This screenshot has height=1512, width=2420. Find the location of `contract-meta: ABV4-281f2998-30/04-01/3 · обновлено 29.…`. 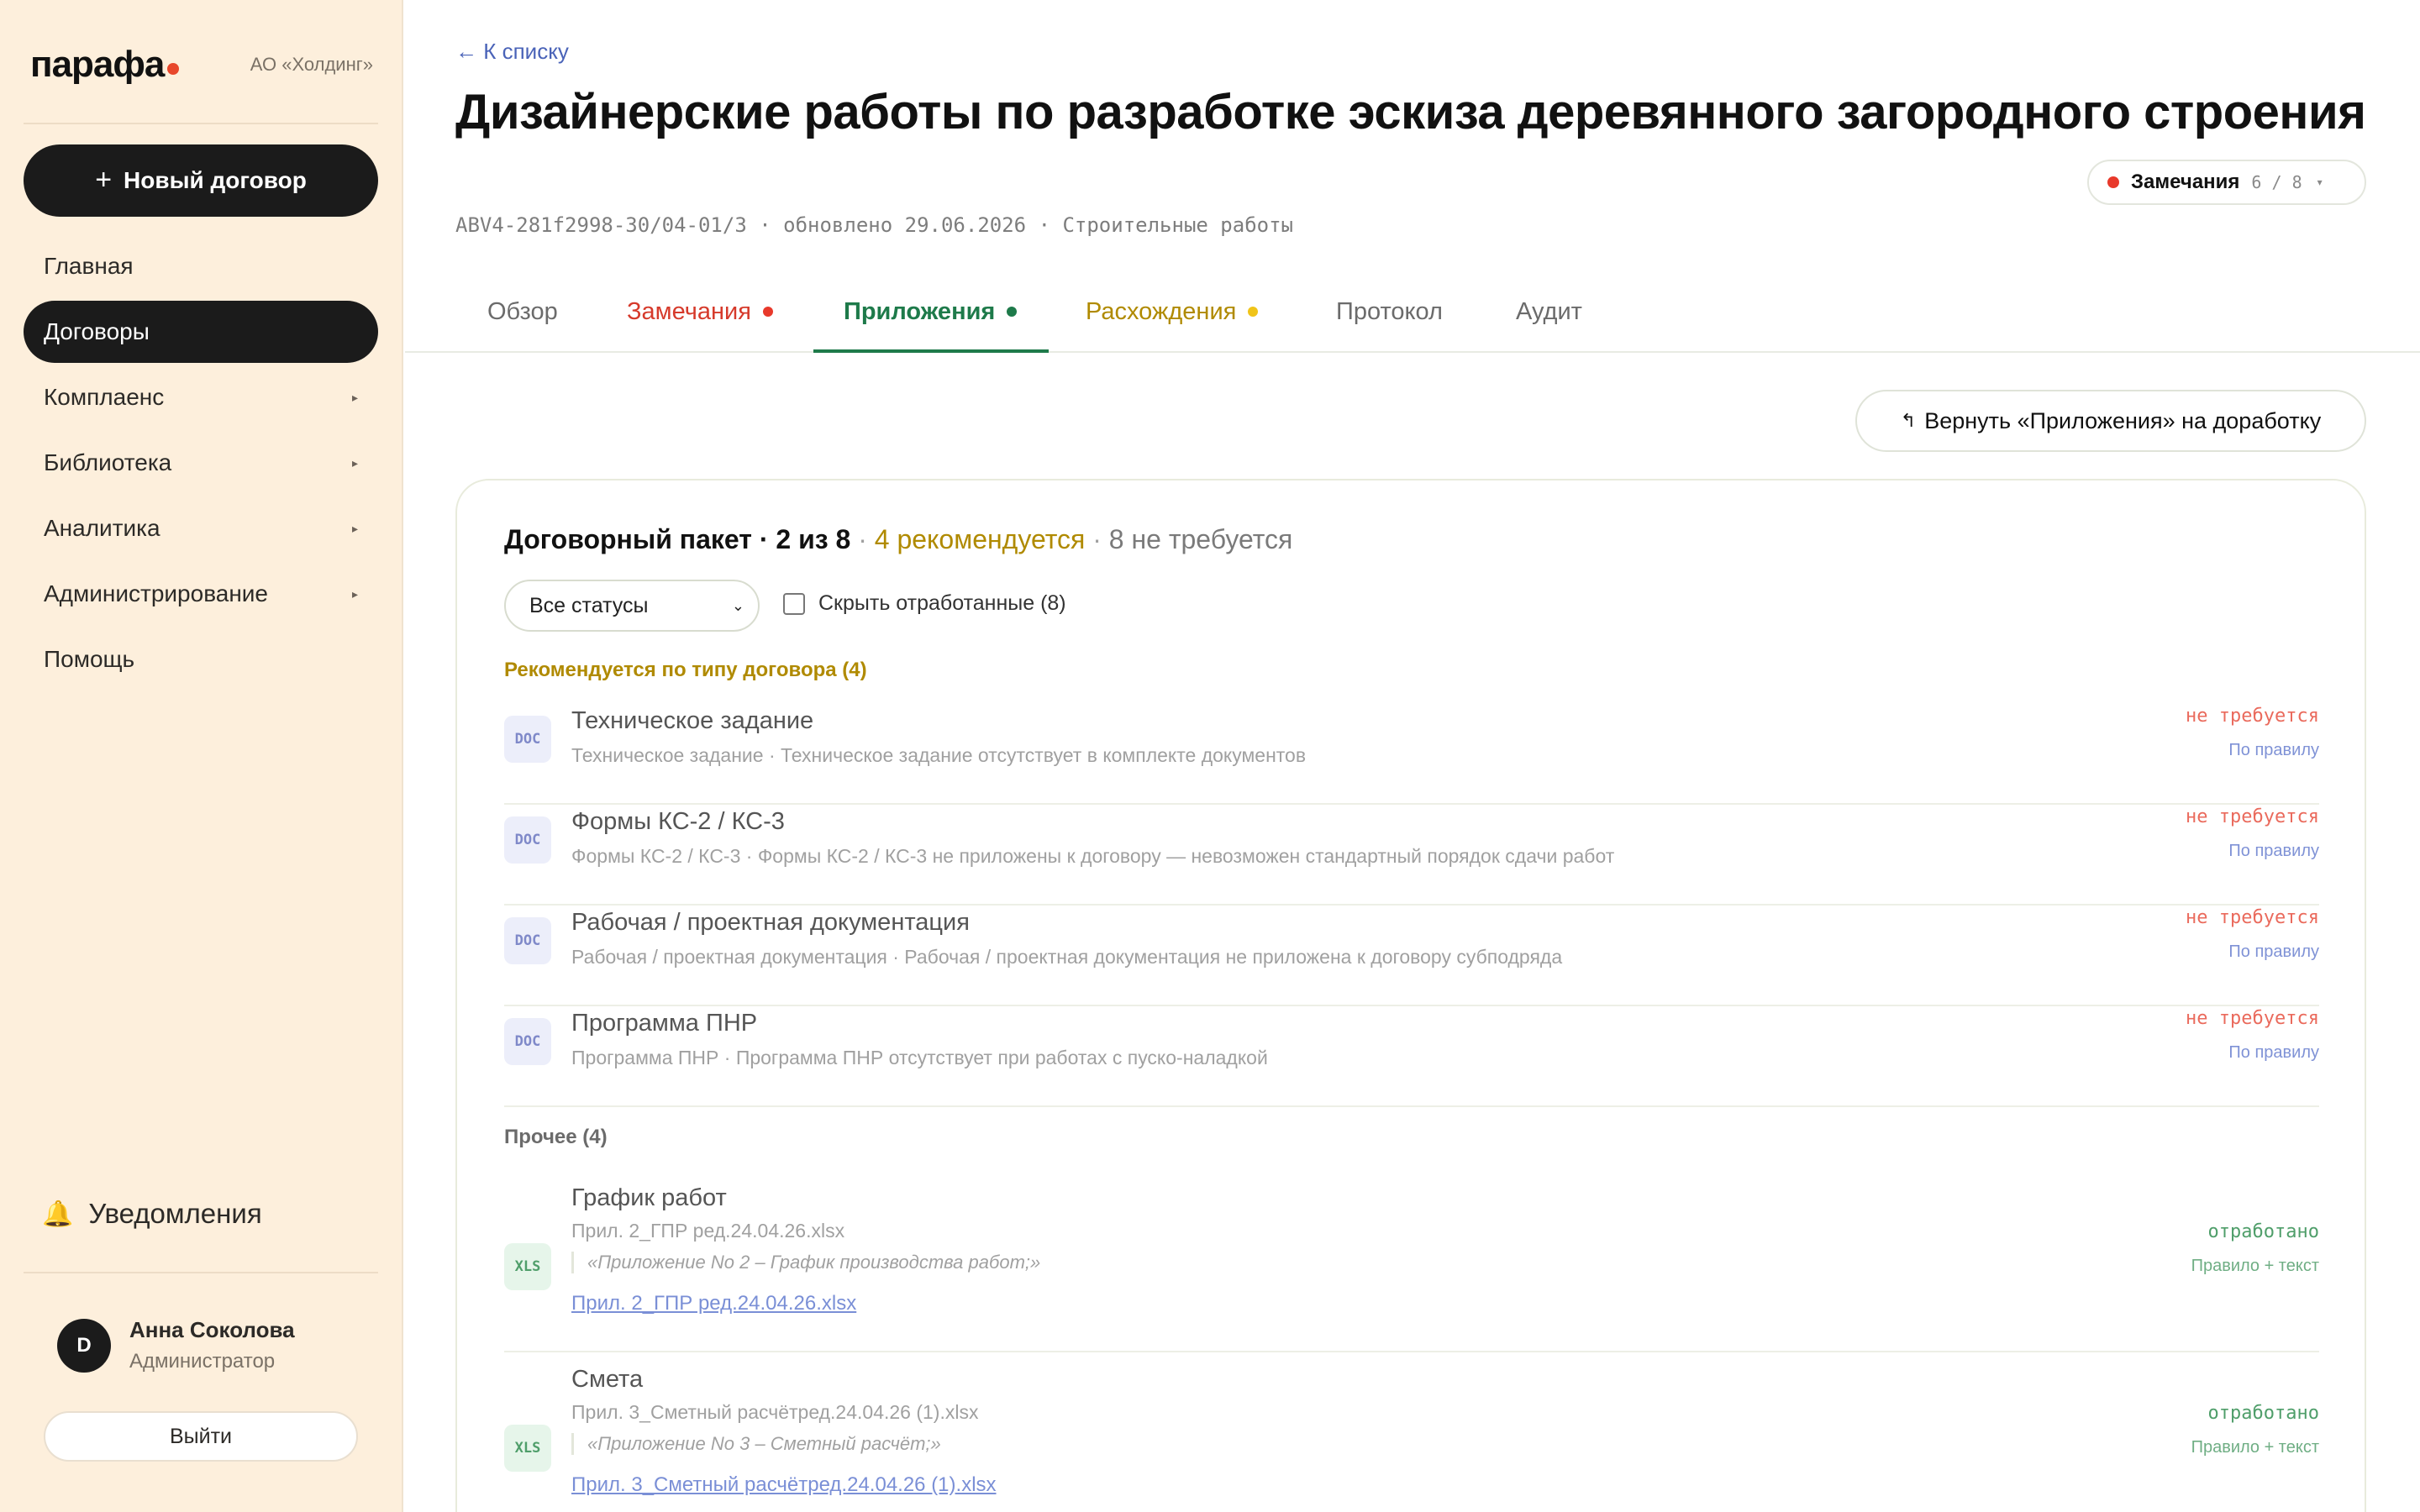

contract-meta: ABV4-281f2998-30/04-01/3 · обновлено 29.… is located at coordinates (874, 225).